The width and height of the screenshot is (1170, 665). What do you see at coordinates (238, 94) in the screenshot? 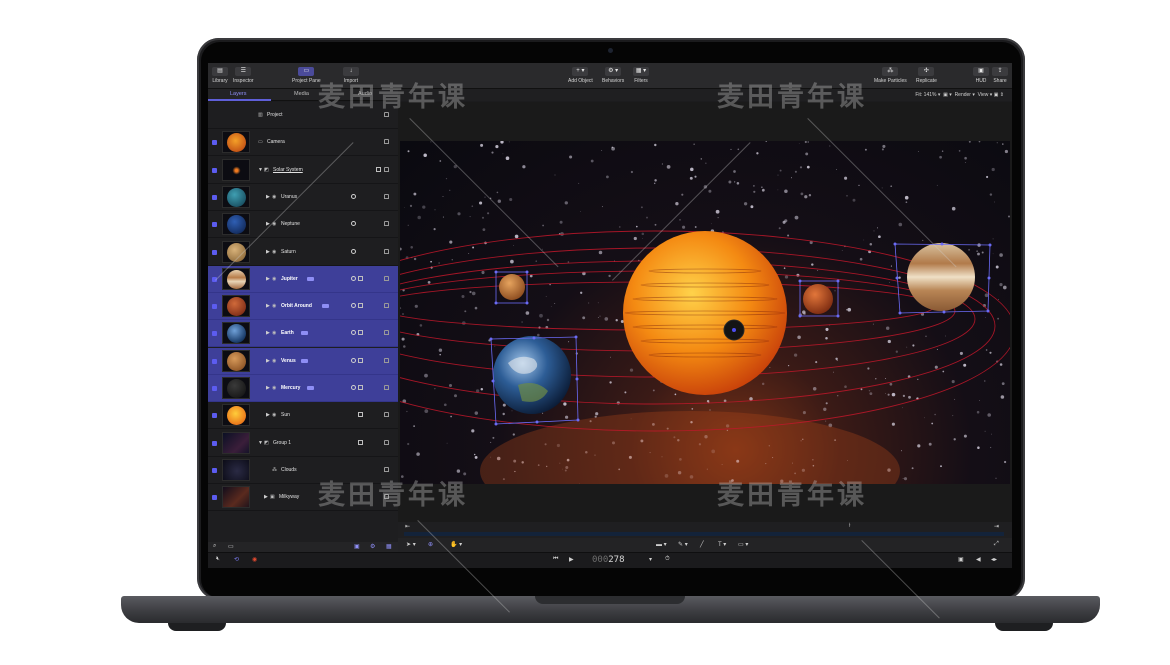
I see `tab-layers: Layers` at bounding box center [238, 94].